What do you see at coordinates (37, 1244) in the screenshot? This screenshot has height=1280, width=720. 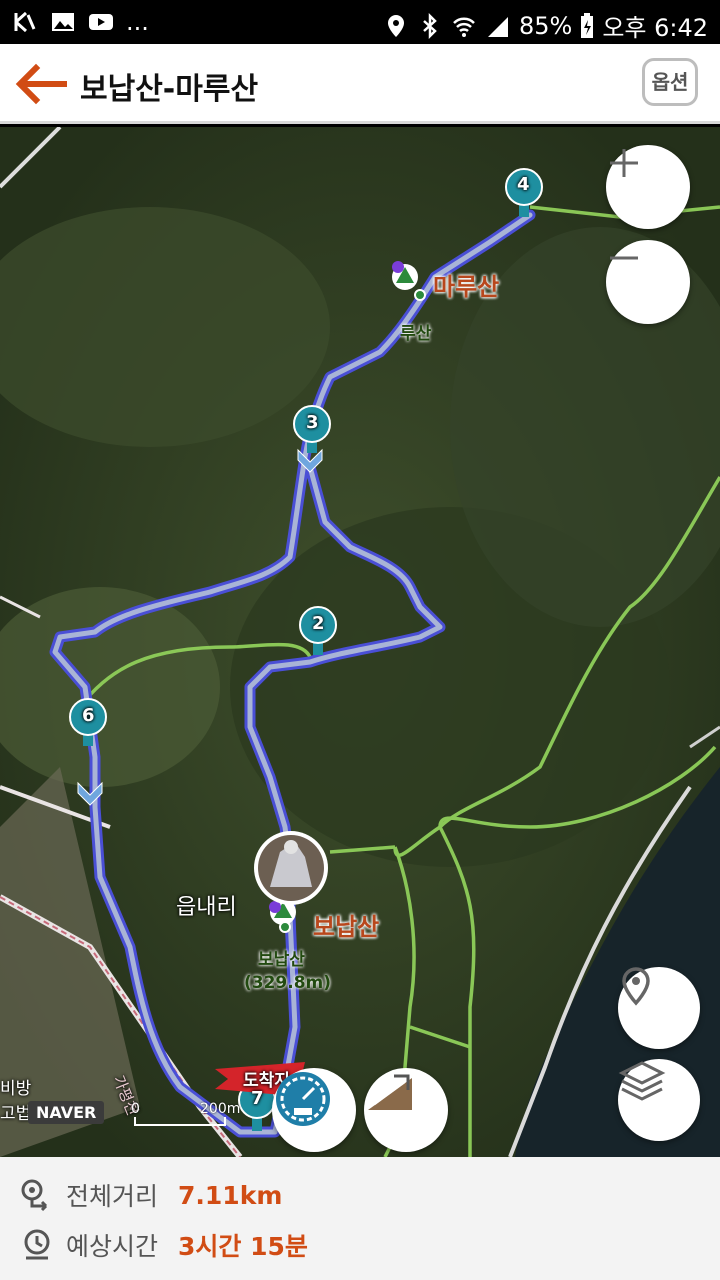 I see `estimated-time-icon` at bounding box center [37, 1244].